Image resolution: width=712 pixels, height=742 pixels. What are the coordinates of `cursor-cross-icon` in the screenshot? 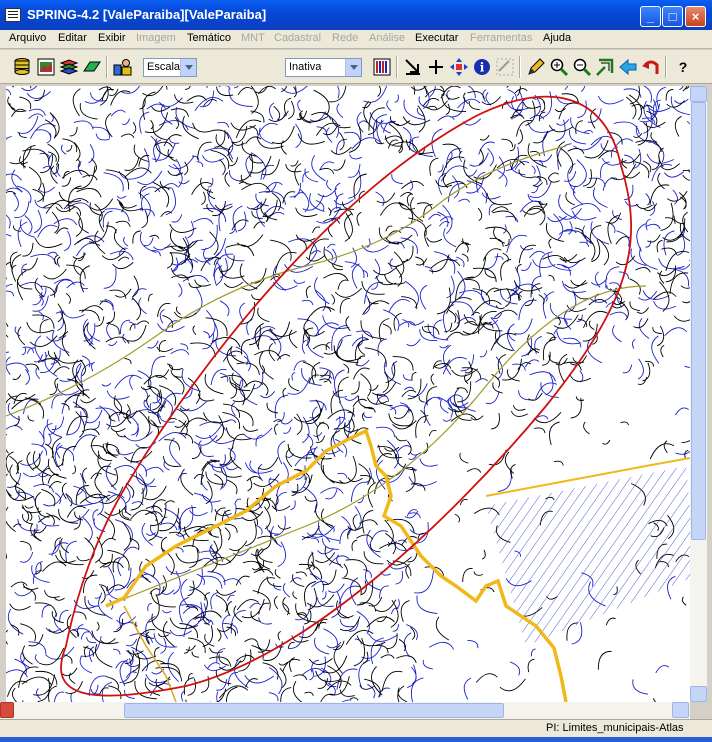 It's located at (436, 67).